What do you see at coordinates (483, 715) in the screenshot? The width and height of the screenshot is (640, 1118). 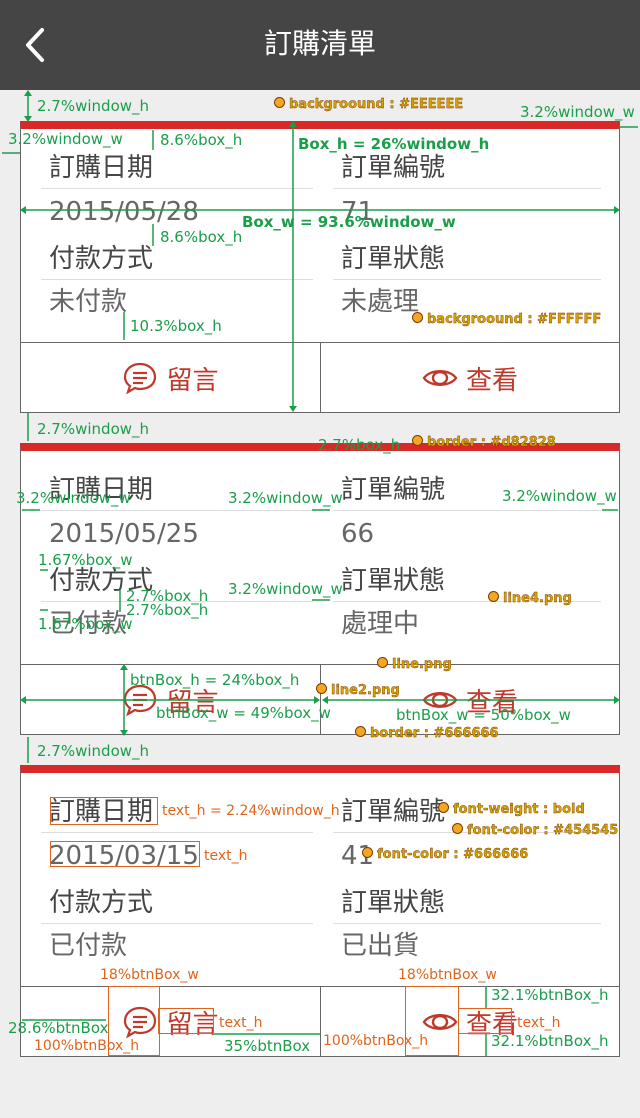 I see `annotation: btnBox_w = 50%box_w` at bounding box center [483, 715].